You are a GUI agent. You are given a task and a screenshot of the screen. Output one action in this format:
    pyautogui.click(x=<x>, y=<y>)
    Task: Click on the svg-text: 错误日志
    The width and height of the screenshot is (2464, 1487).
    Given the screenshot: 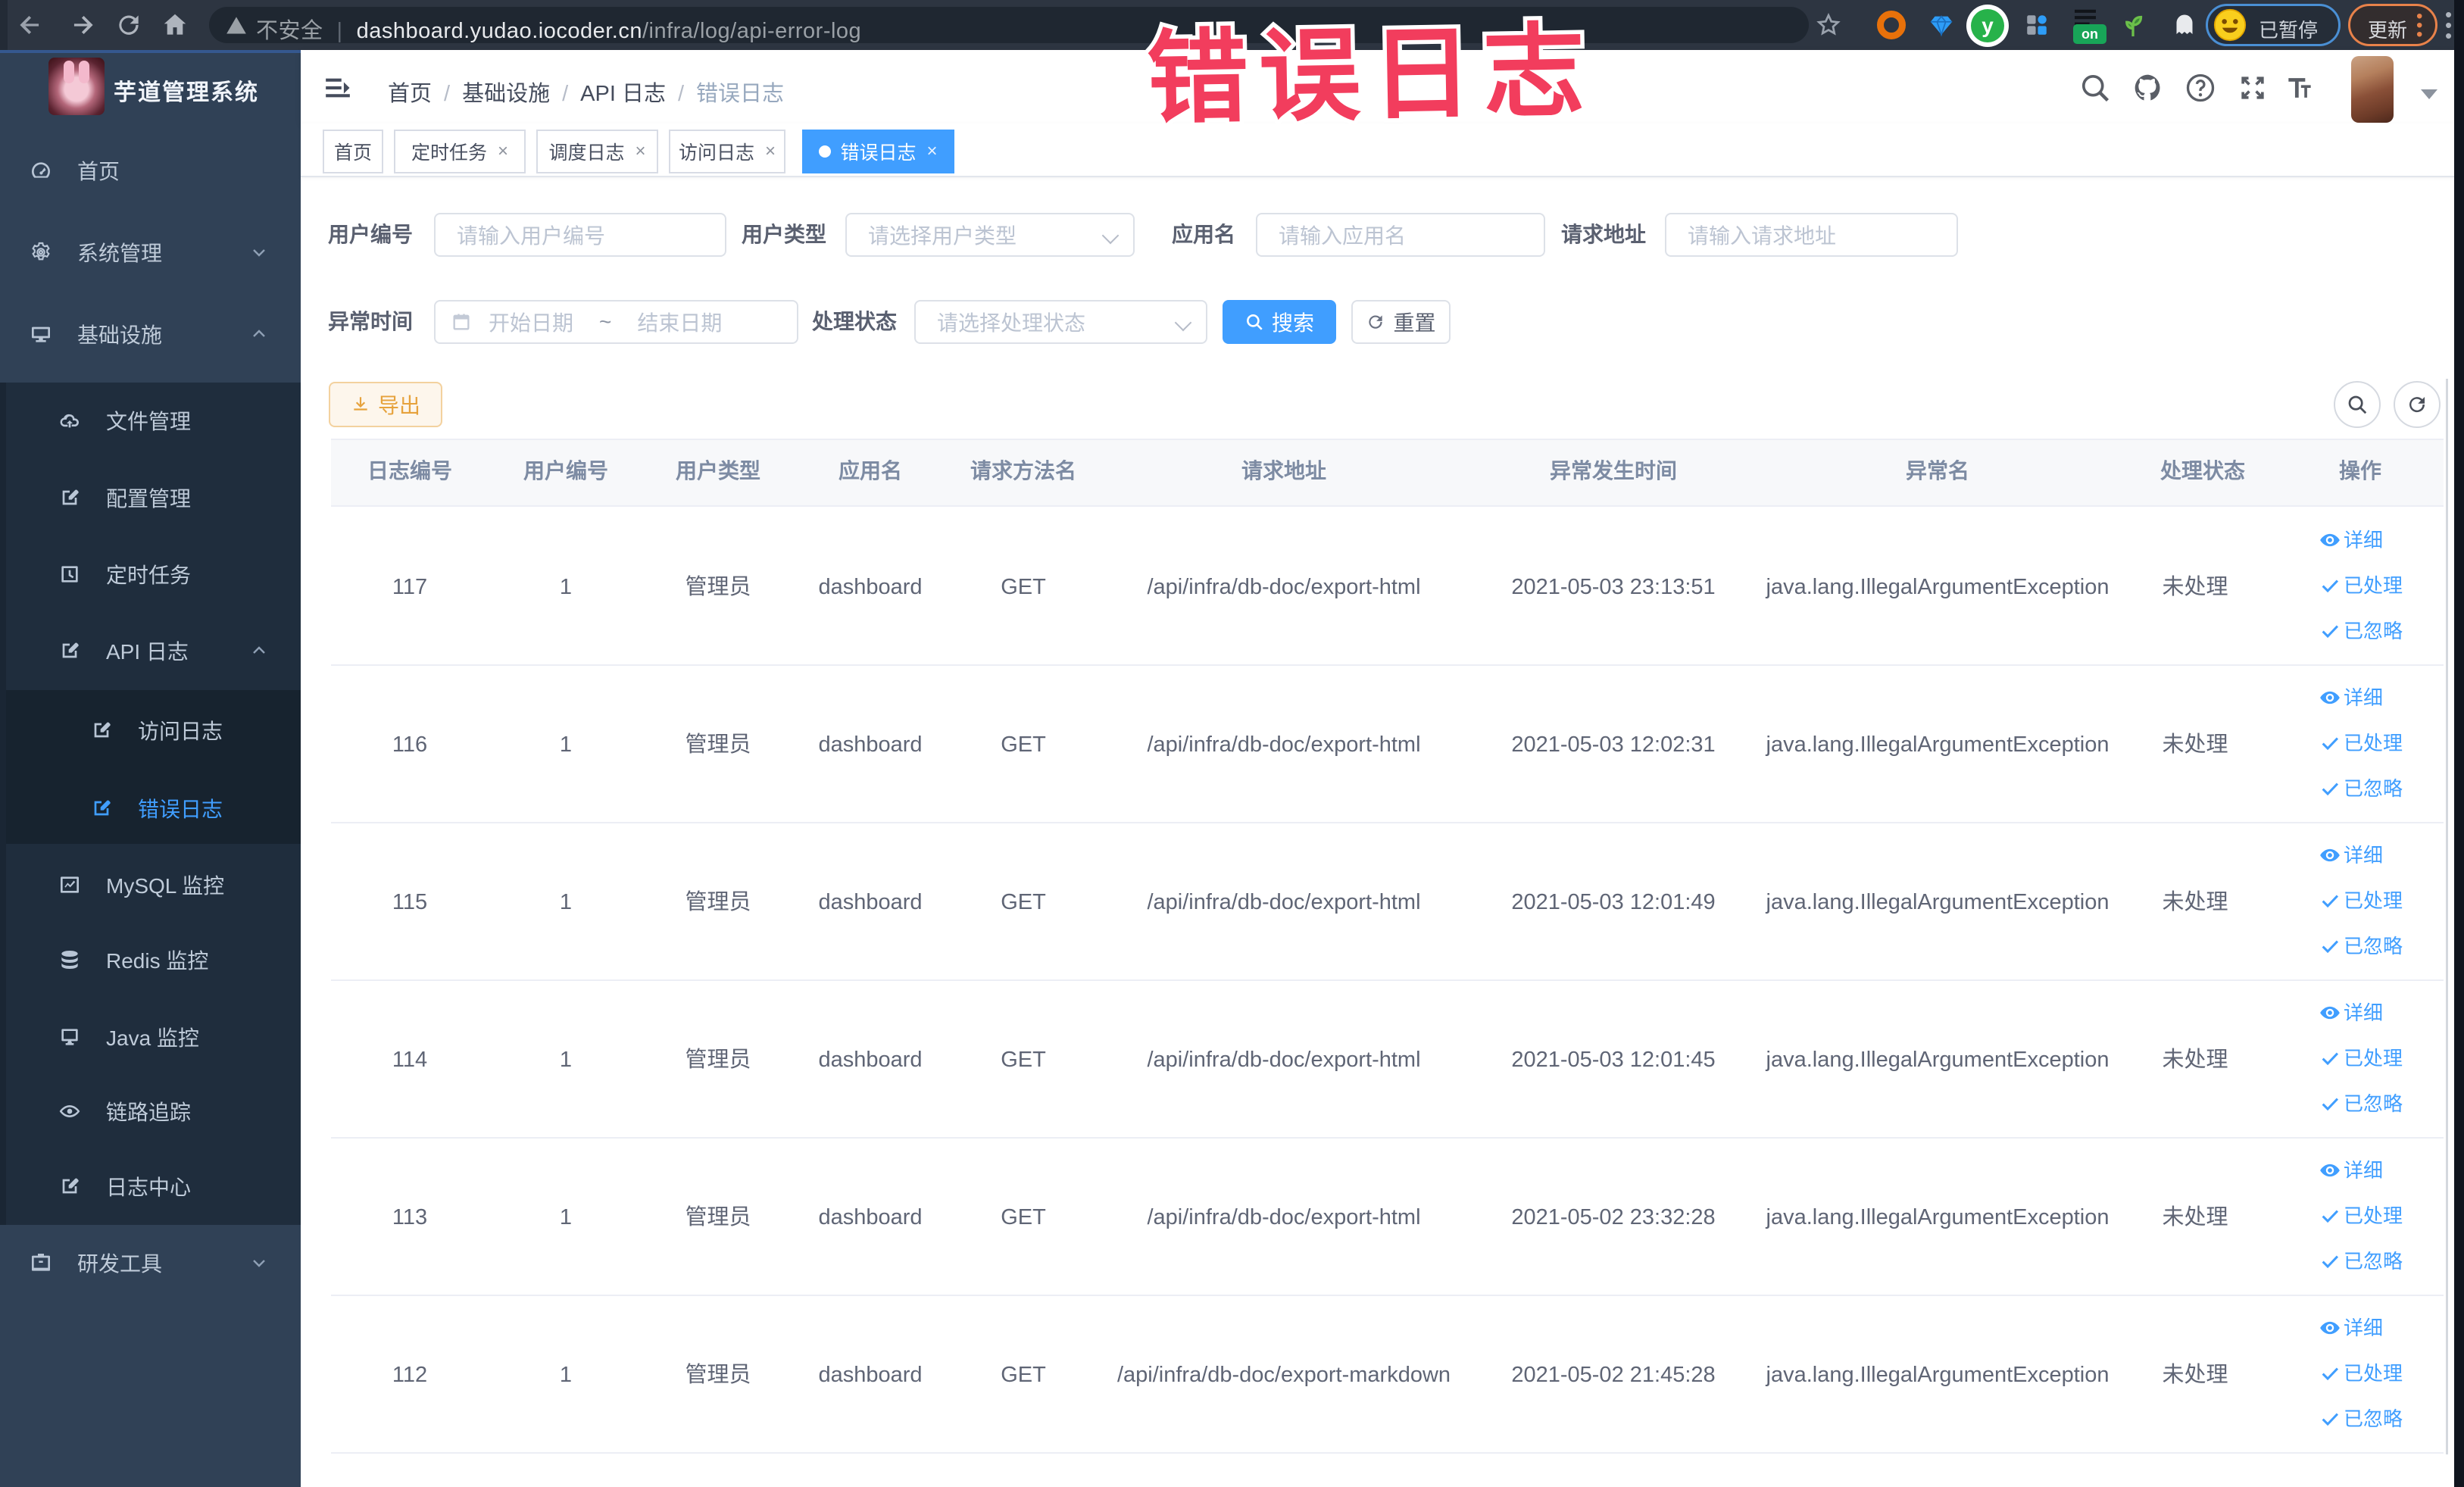 What is the action you would take?
    pyautogui.click(x=1371, y=75)
    